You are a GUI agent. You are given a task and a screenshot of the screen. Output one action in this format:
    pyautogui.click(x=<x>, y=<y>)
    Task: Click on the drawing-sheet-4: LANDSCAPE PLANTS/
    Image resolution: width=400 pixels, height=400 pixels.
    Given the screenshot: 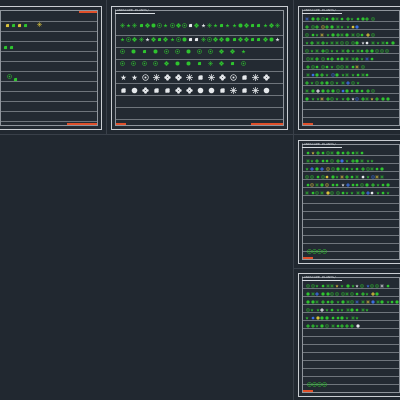 What is the action you would take?
    pyautogui.click(x=349, y=202)
    